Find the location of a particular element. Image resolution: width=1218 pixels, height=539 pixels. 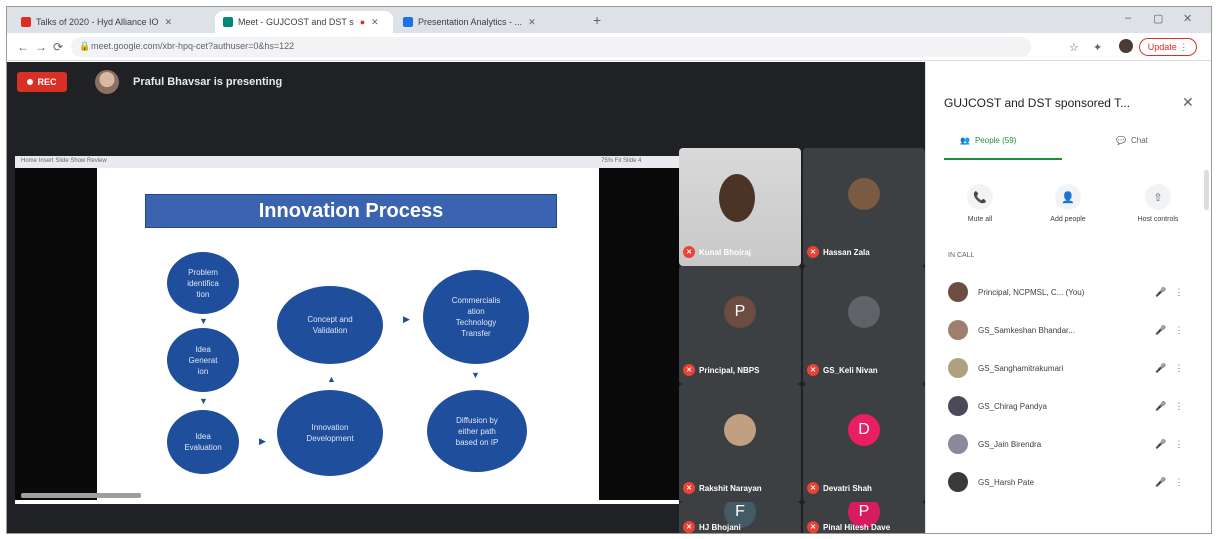

recording-label: REC is located at coordinates (47, 82).